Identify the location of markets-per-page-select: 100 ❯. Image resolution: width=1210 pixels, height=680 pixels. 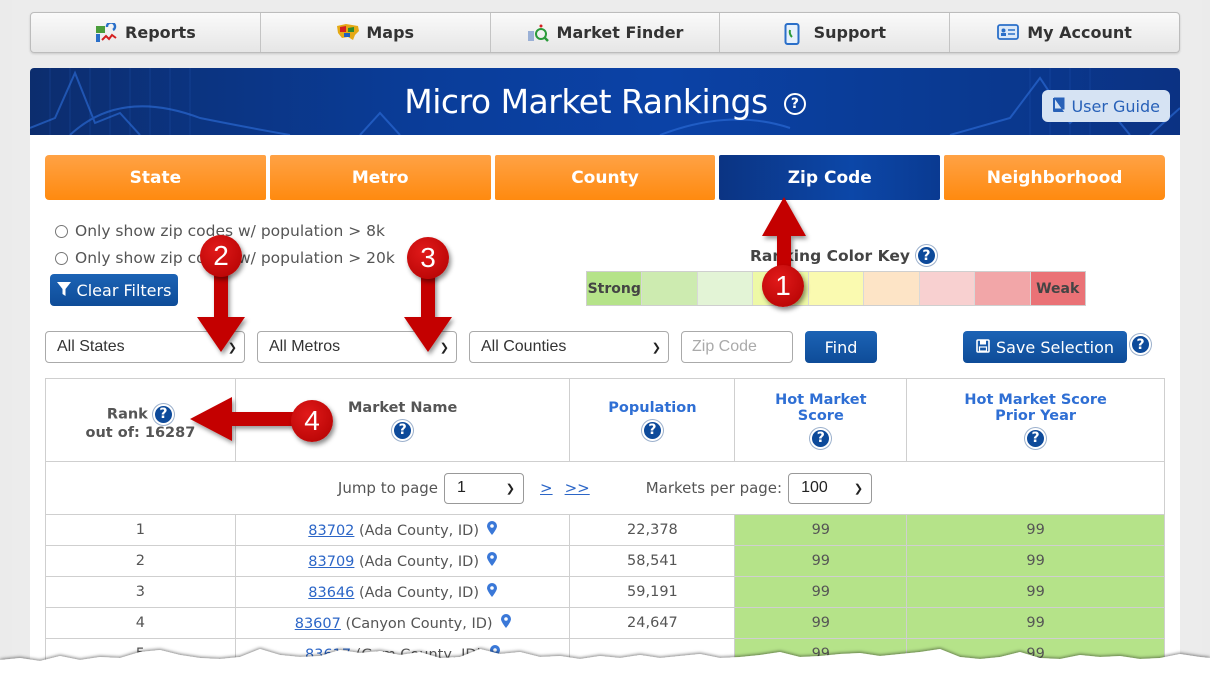
(830, 488).